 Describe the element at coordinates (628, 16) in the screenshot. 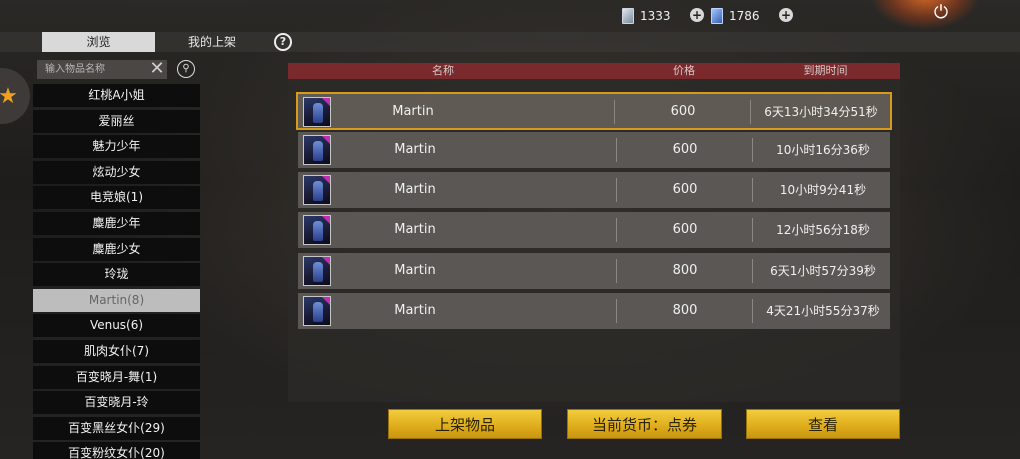

I see `card-icon` at that location.